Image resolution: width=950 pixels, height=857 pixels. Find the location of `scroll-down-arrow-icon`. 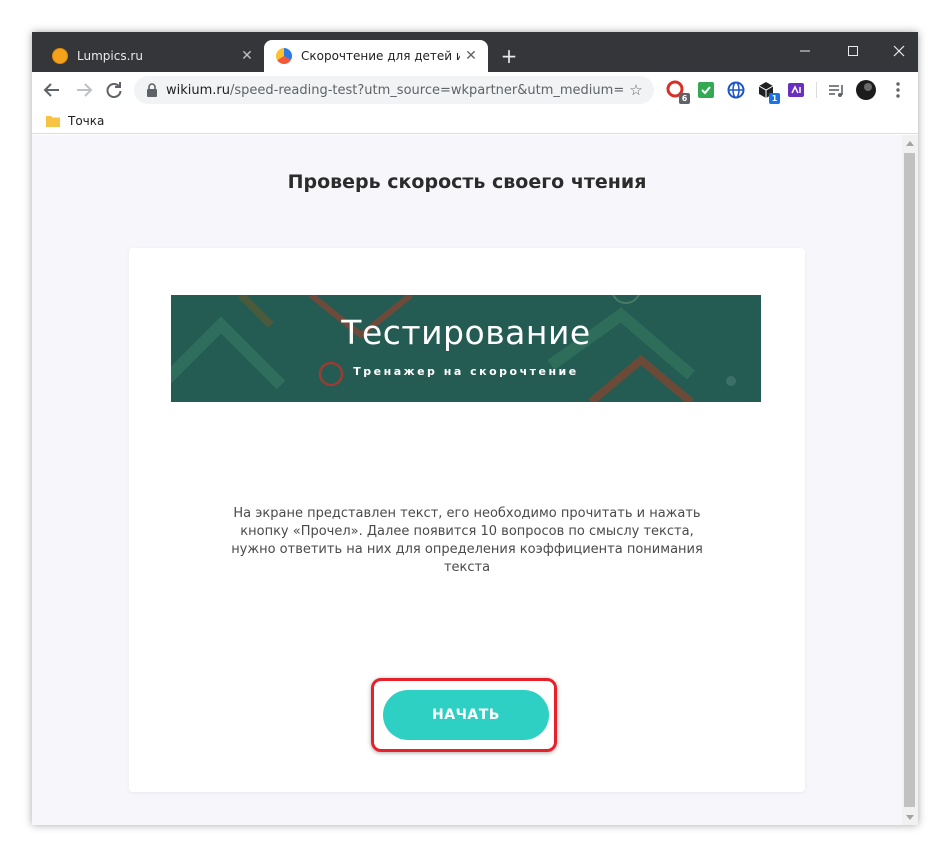

scroll-down-arrow-icon is located at coordinates (910, 817).